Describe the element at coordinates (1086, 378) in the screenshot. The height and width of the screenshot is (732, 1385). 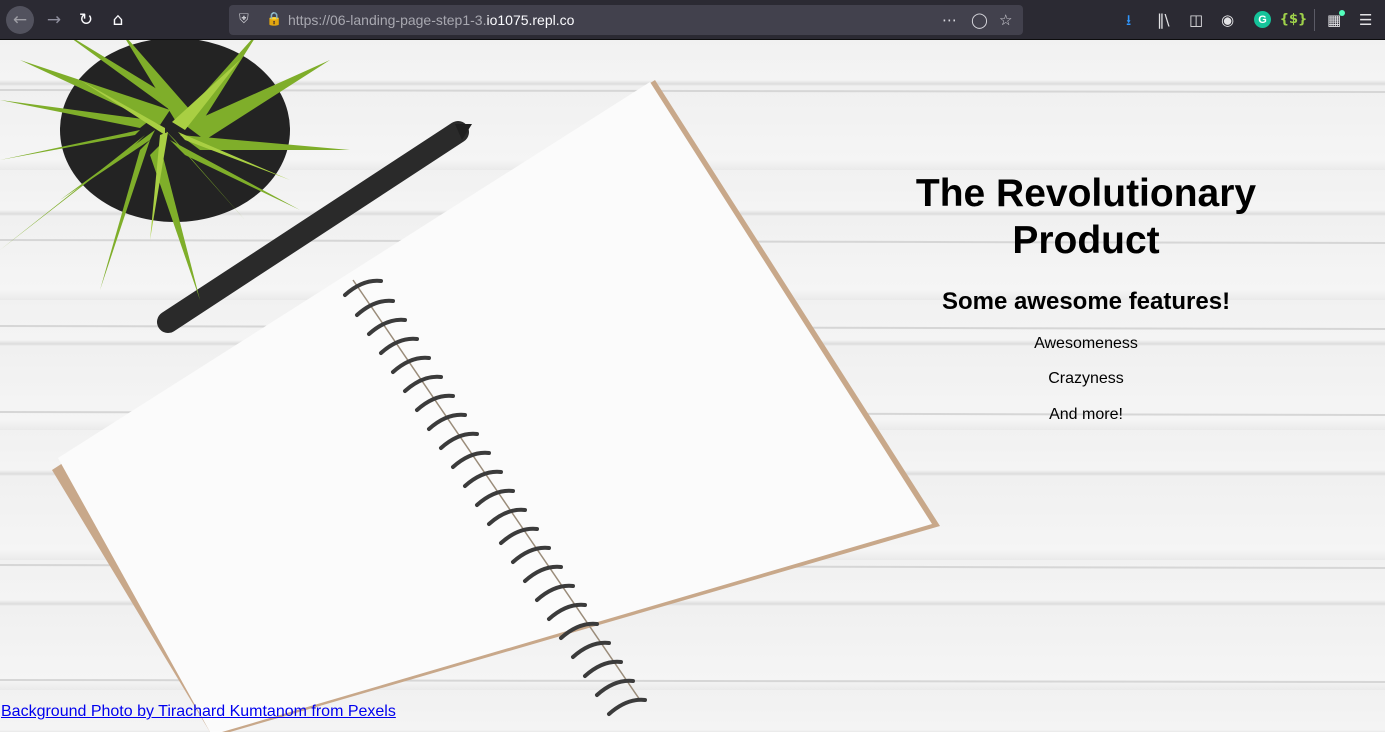
I see `feature-item: Crazyness` at that location.